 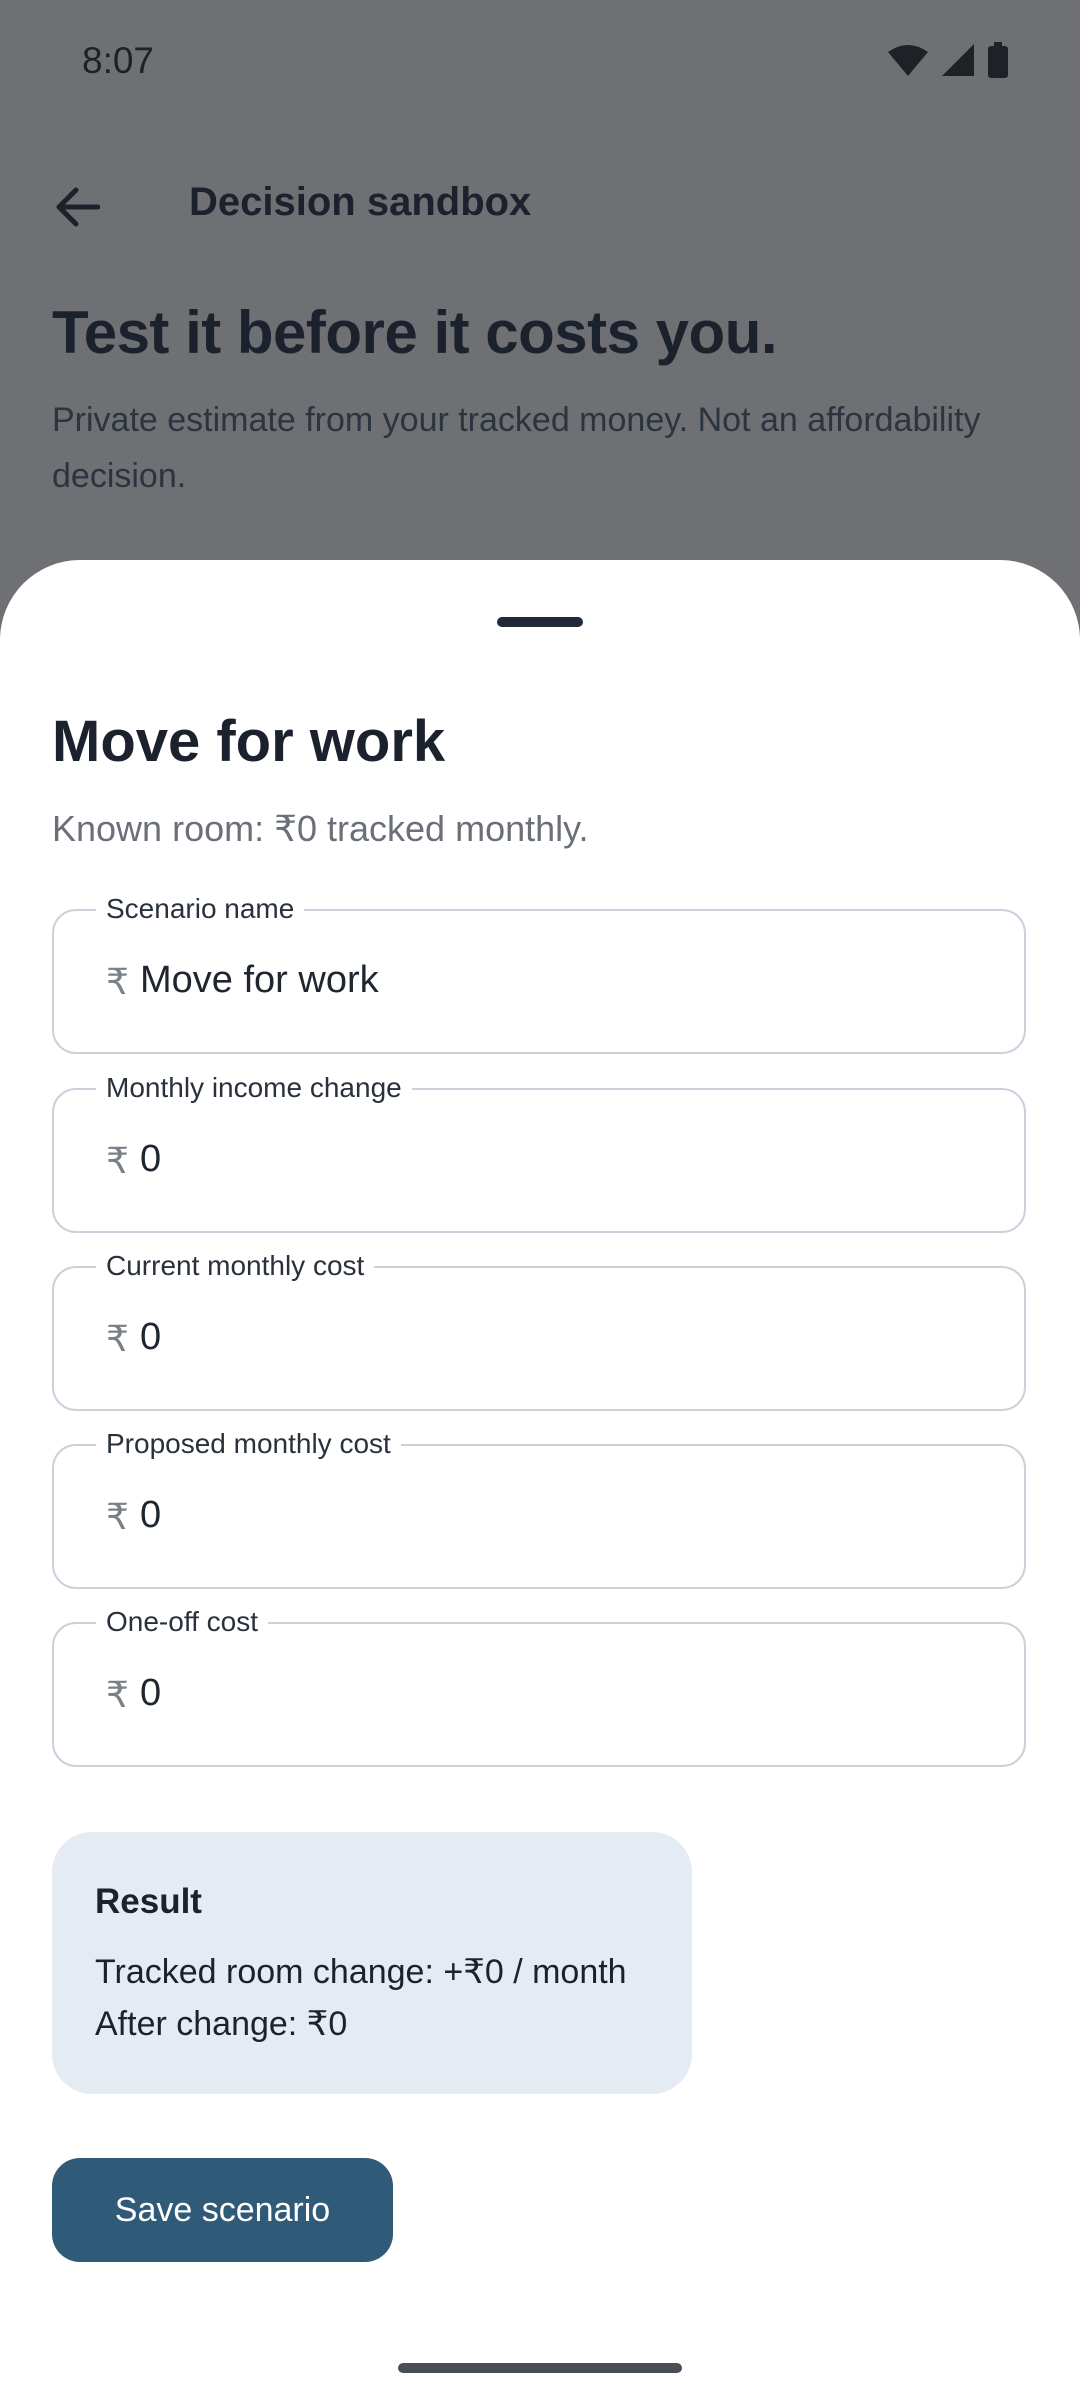 What do you see at coordinates (539, 1508) in the screenshot?
I see `proposed-monthly-cost-field: Proposed monthly cost ₹ 0` at bounding box center [539, 1508].